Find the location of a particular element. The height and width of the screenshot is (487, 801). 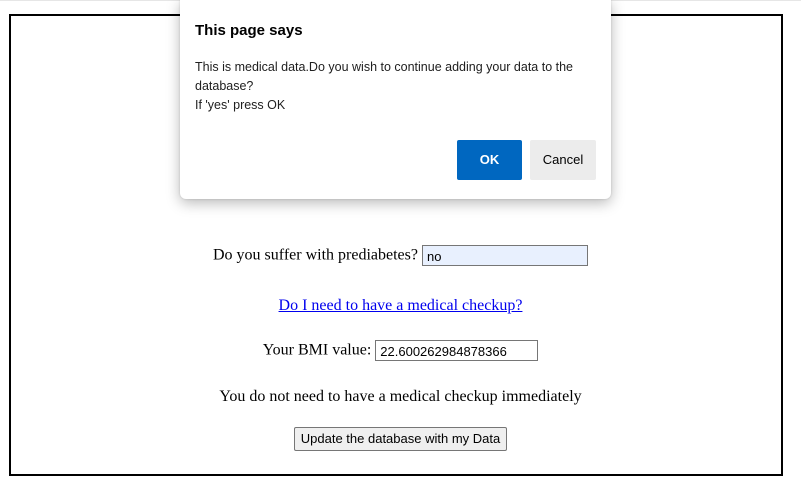

bmi-label: Your BMI value: is located at coordinates (317, 350).